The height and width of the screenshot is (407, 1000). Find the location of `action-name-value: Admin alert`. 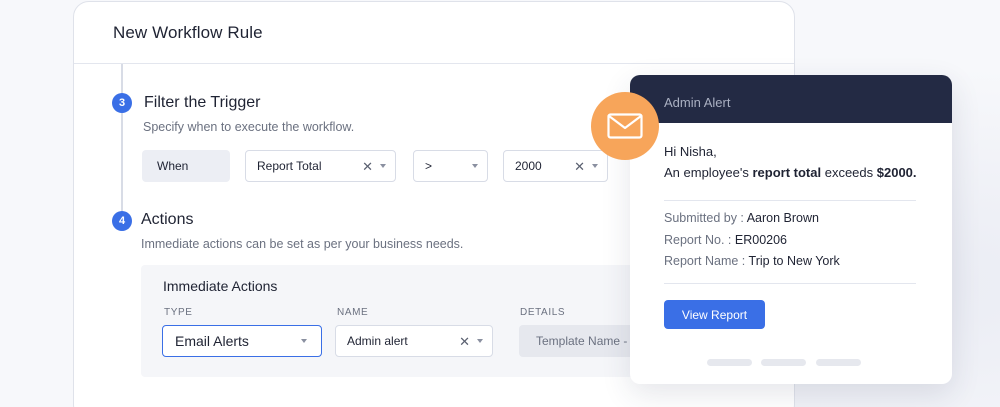

action-name-value: Admin alert is located at coordinates (377, 341).